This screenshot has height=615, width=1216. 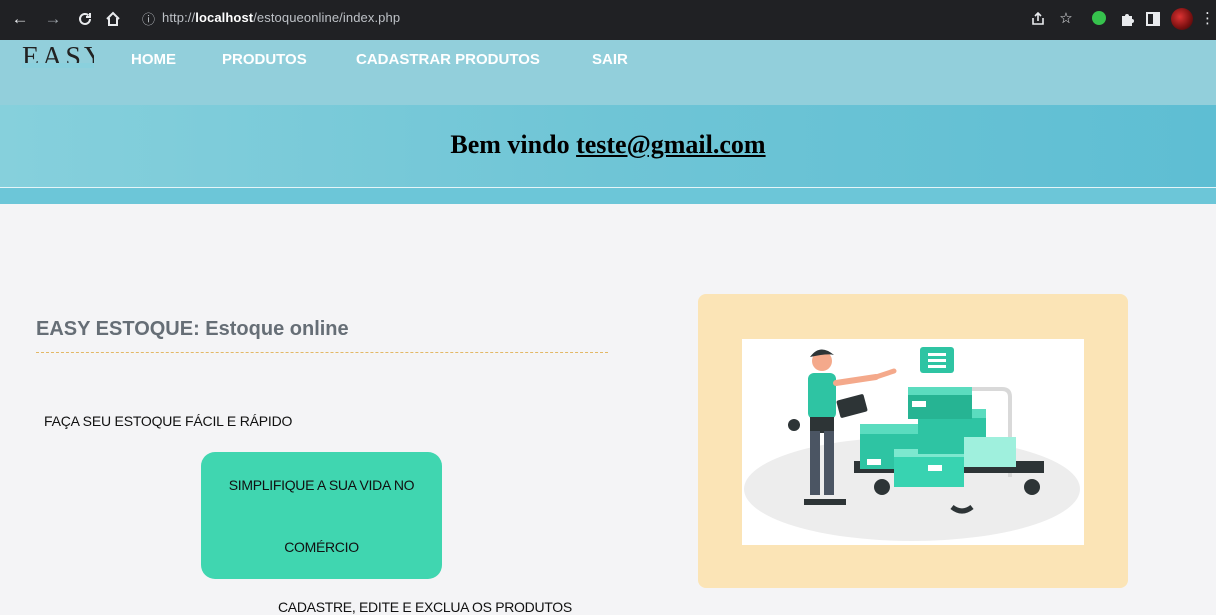 I want to click on sidebar-icon, so click(x=1153, y=19).